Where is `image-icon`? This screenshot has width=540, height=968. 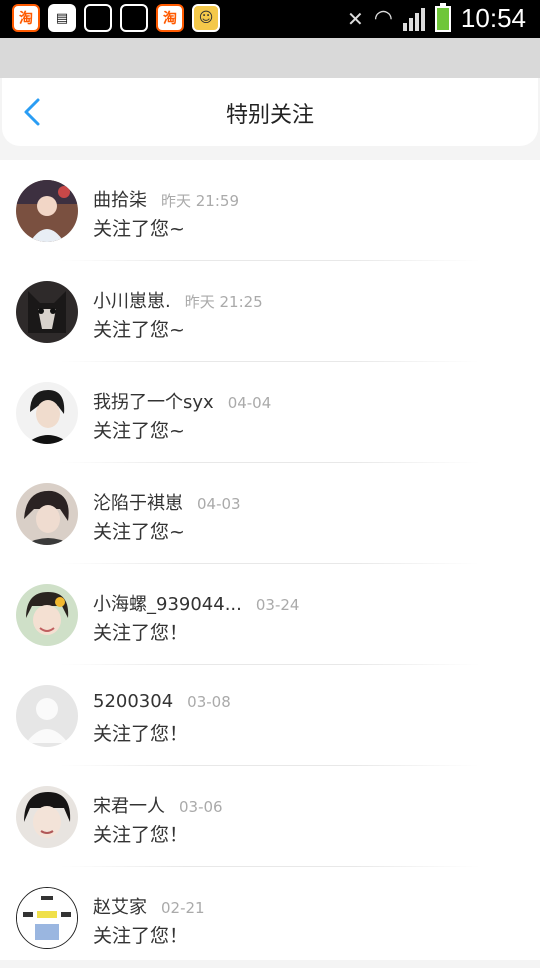 image-icon is located at coordinates (134, 18).